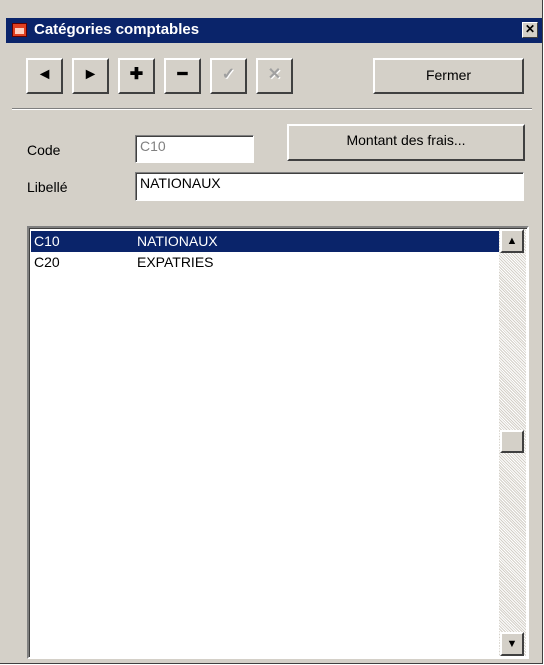  I want to click on previous-record-button: ◄, so click(44, 76).